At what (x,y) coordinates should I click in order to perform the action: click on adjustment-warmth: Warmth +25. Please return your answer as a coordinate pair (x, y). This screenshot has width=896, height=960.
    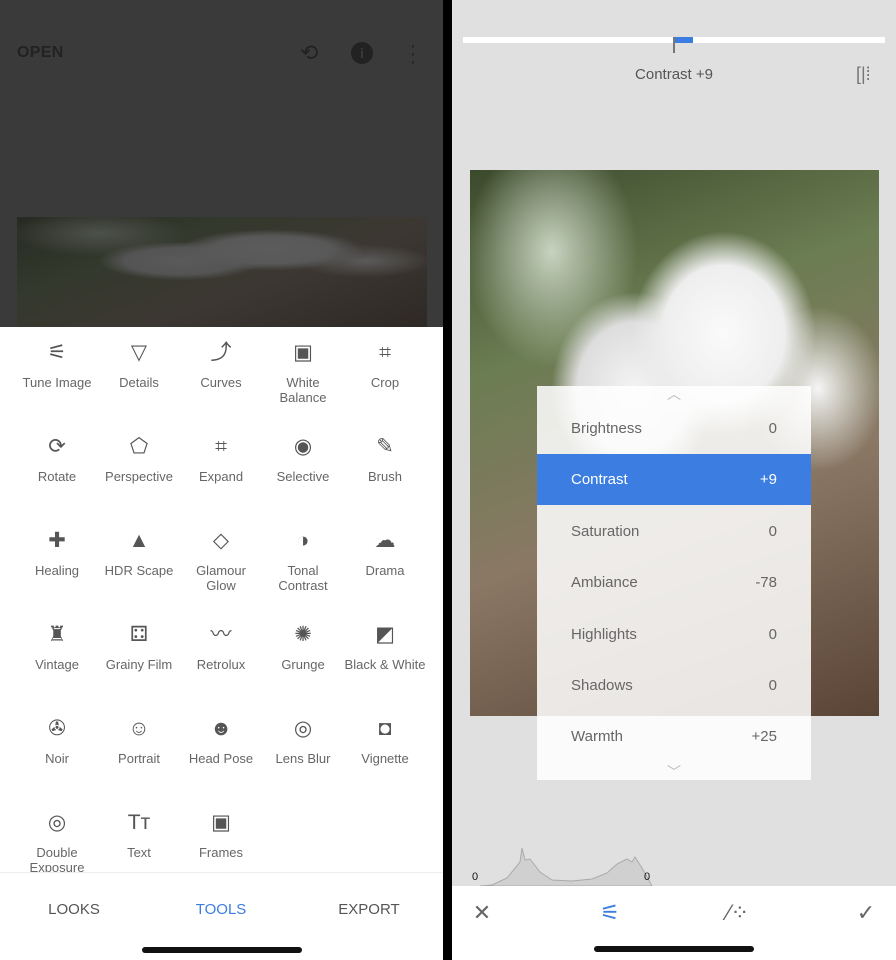
    Looking at the image, I should click on (674, 736).